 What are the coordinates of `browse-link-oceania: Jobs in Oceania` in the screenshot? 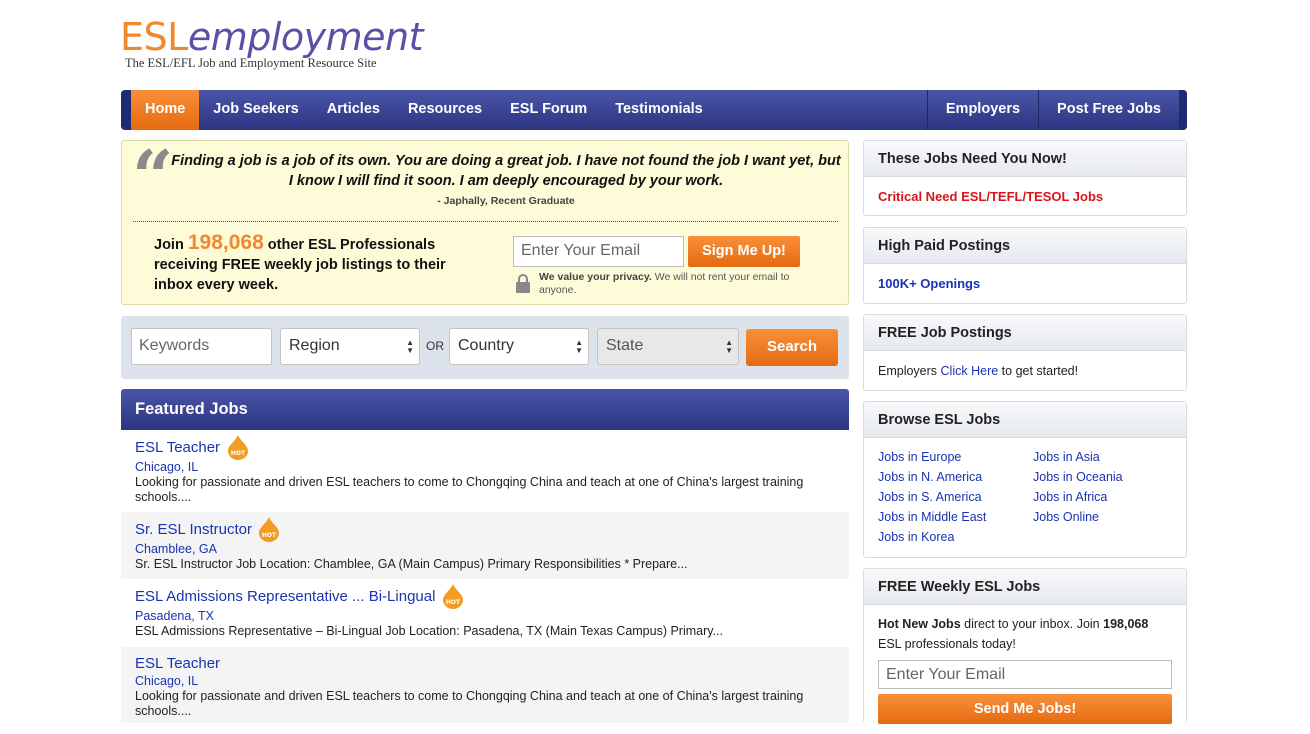 It's located at (1108, 477).